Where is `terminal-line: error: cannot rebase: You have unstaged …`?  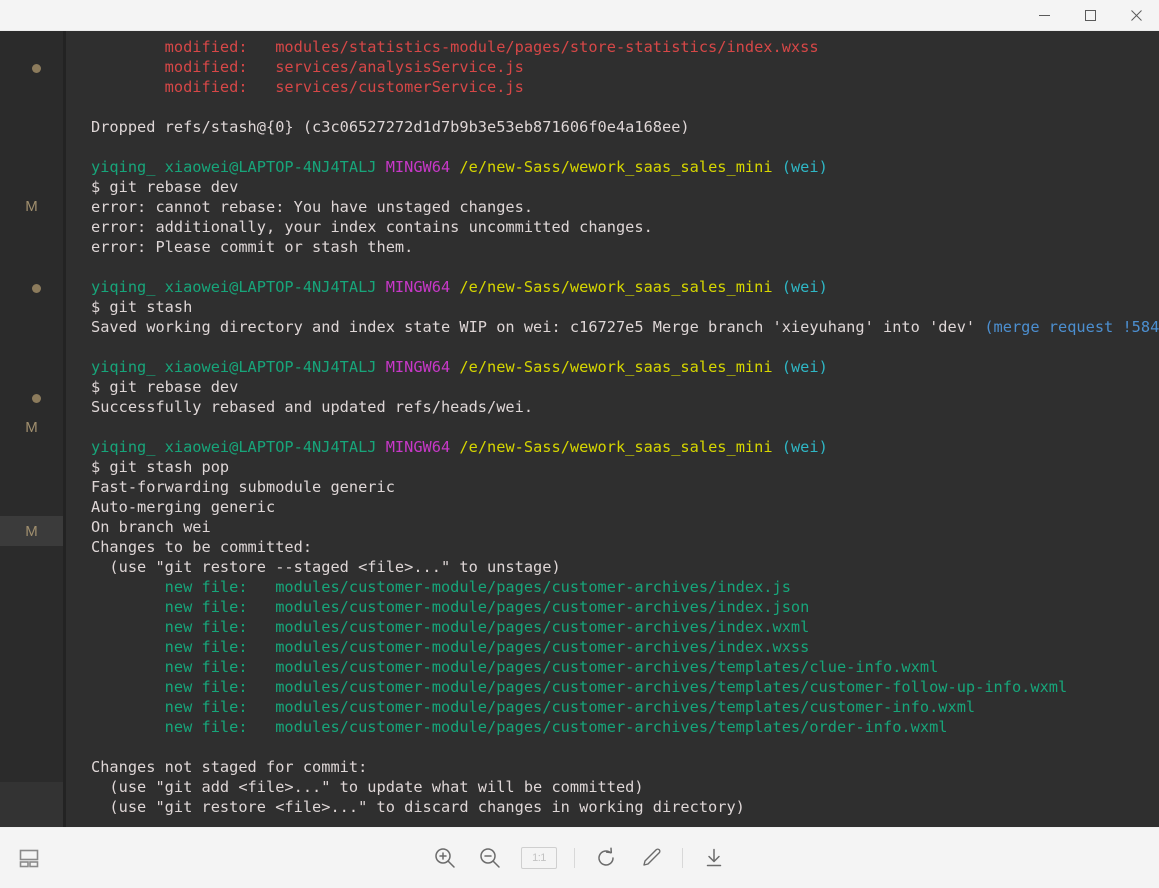
terminal-line: error: cannot rebase: You have unstaged … is located at coordinates (625, 207).